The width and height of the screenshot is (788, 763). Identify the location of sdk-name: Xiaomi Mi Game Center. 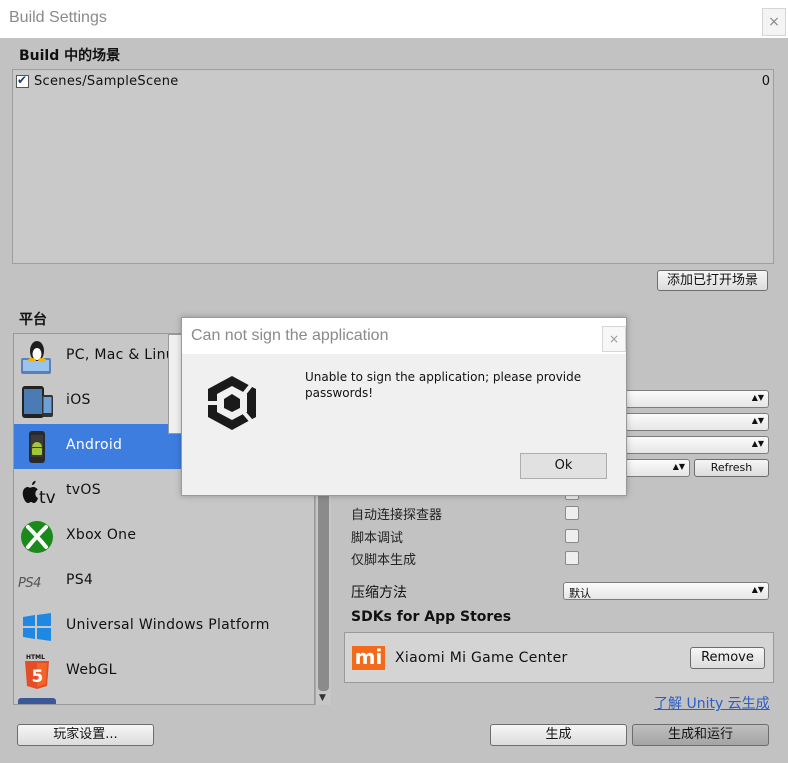
(481, 658).